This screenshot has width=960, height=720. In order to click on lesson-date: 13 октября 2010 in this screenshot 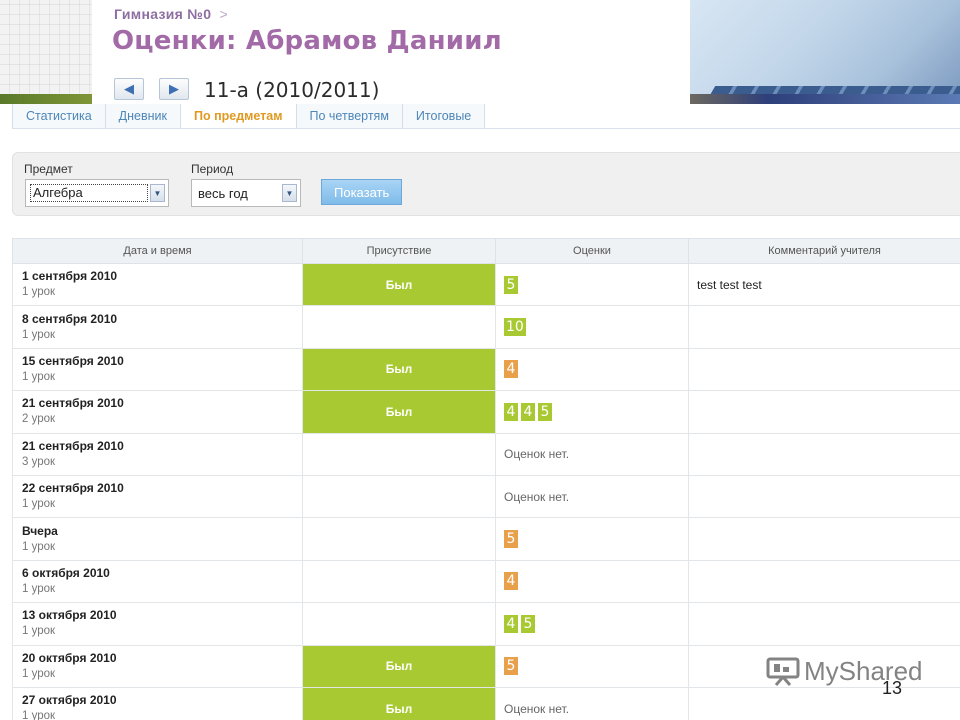, I will do `click(69, 615)`.